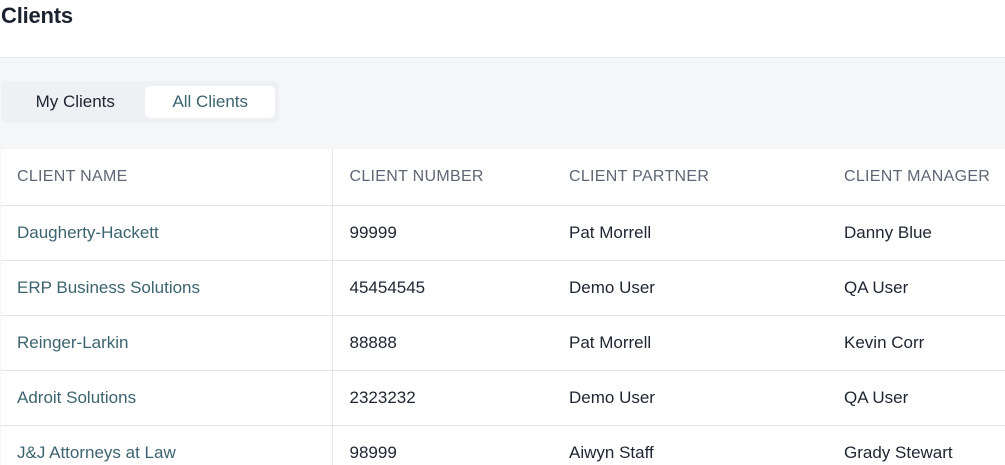 The width and height of the screenshot is (1005, 465). Describe the element at coordinates (690, 177) in the screenshot. I see `column-header-client-partner: CLIENT PARTNER` at that location.